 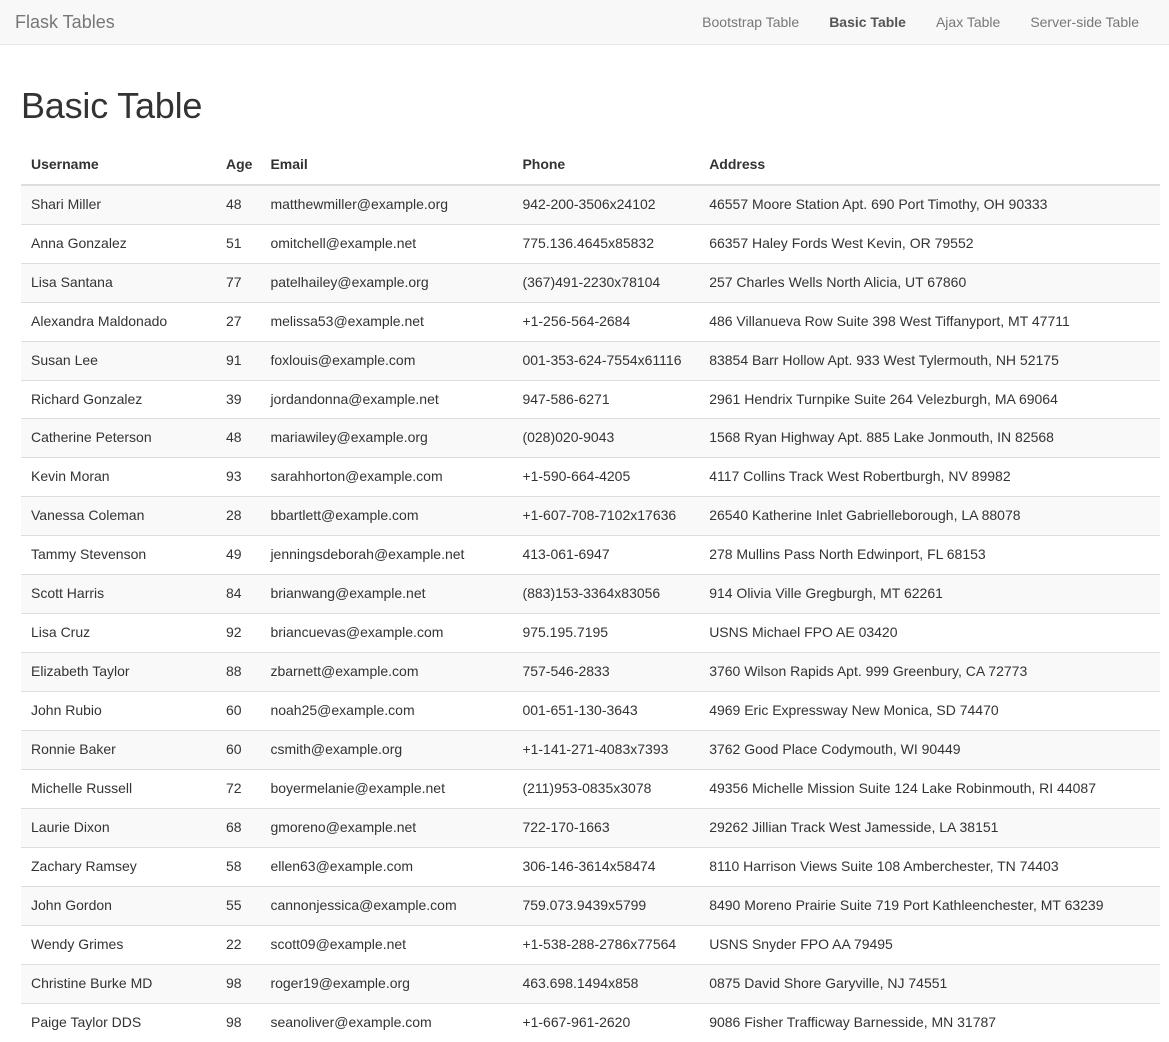 I want to click on cell-username: Catherine Peterson, so click(x=118, y=438).